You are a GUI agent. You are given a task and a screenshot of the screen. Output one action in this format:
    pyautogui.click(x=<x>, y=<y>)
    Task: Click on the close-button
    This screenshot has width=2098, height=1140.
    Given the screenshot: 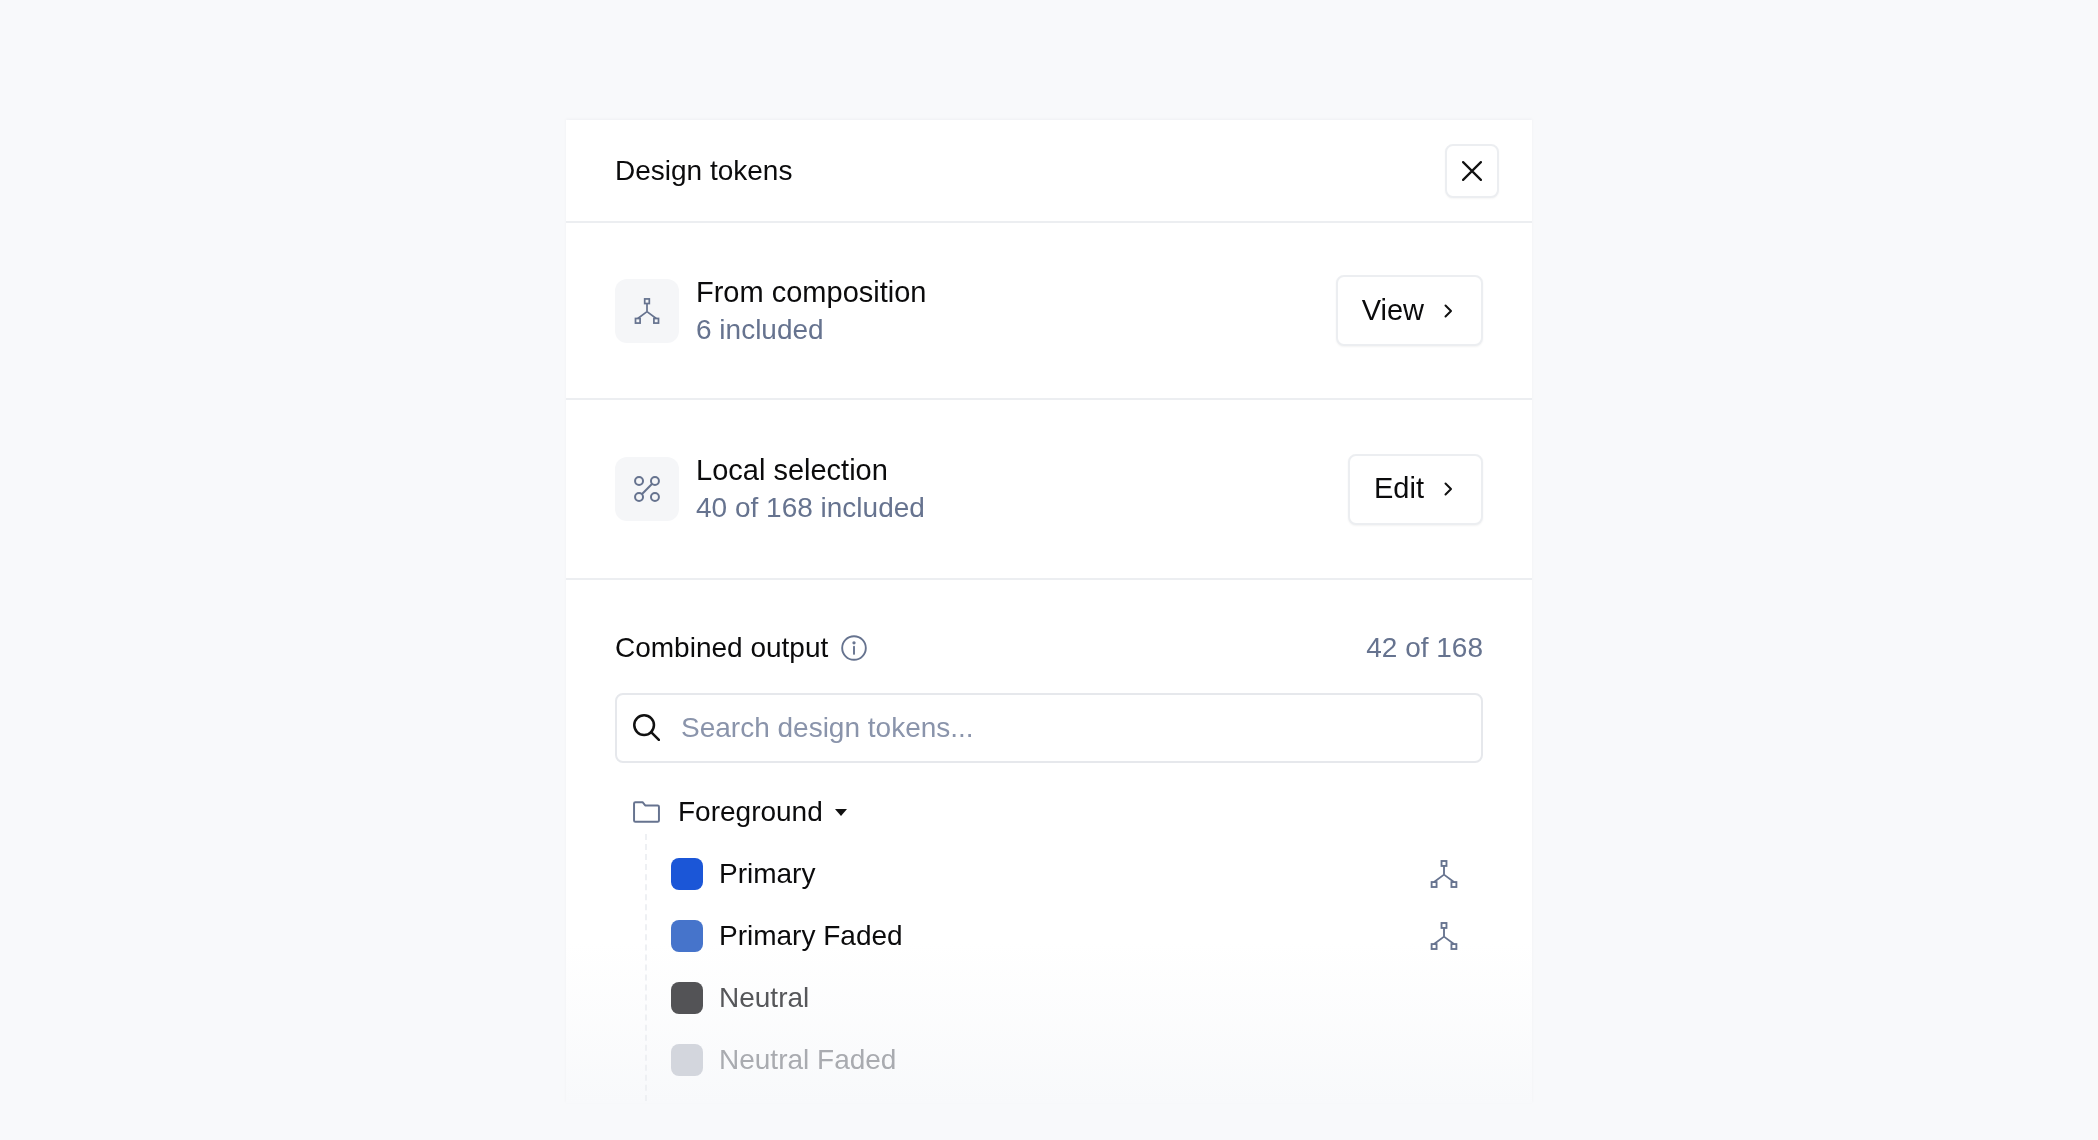 What is the action you would take?
    pyautogui.click(x=1472, y=170)
    